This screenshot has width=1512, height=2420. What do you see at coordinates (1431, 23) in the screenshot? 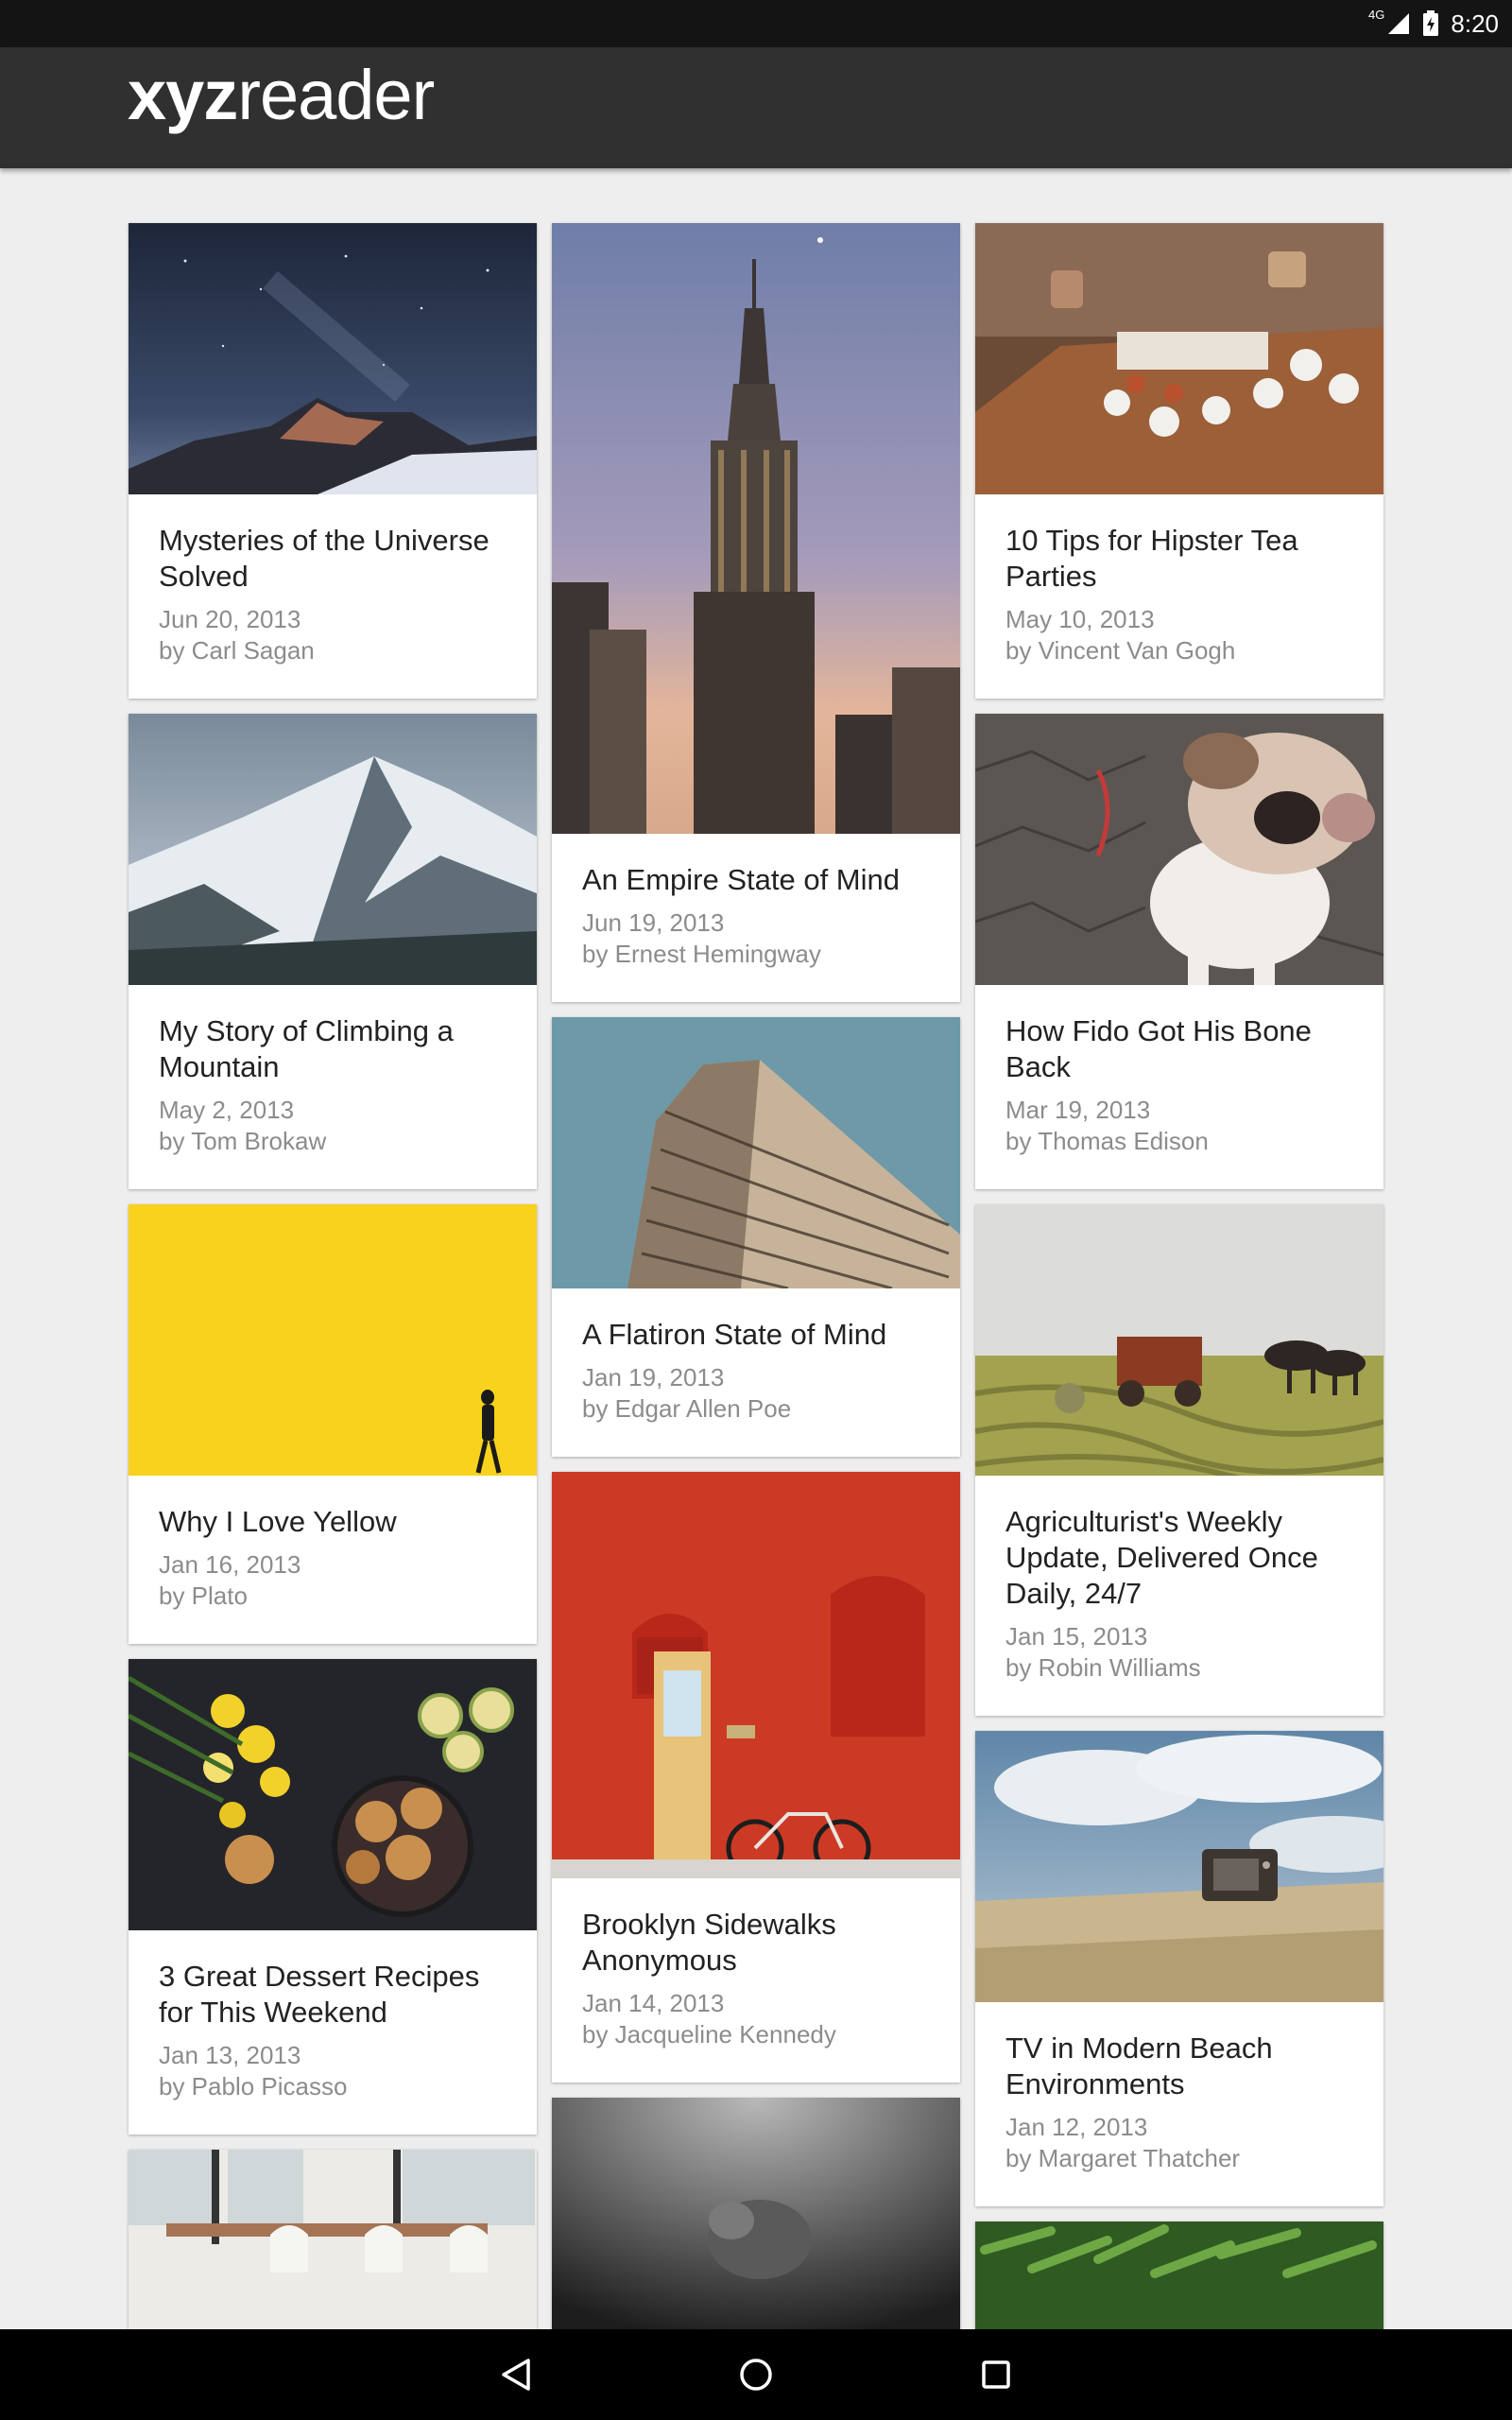
I see `battery-charging-icon` at bounding box center [1431, 23].